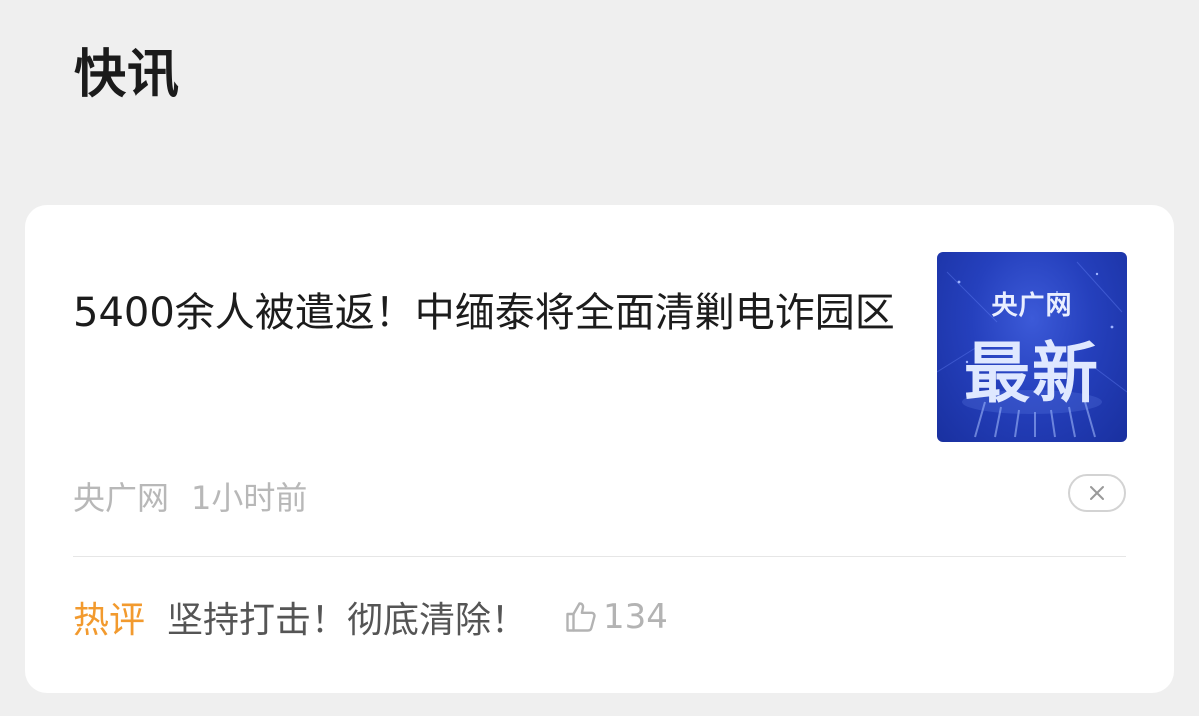  Describe the element at coordinates (190, 496) in the screenshot. I see `news-meta: 央广网 1小时前` at that location.